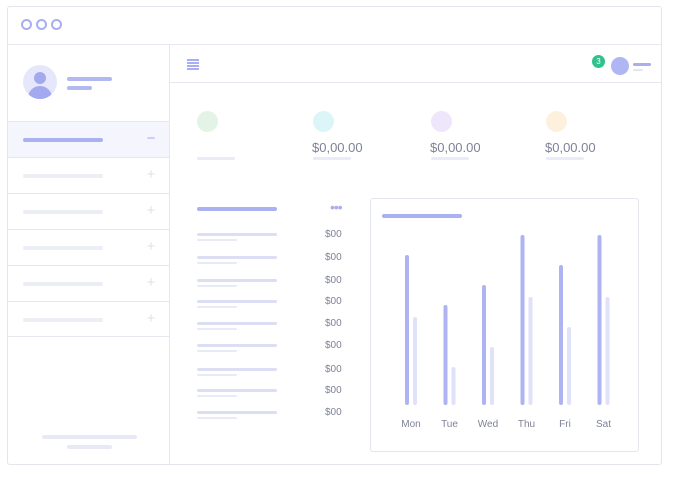  I want to click on chart-bar-fri-s1, so click(561, 335).